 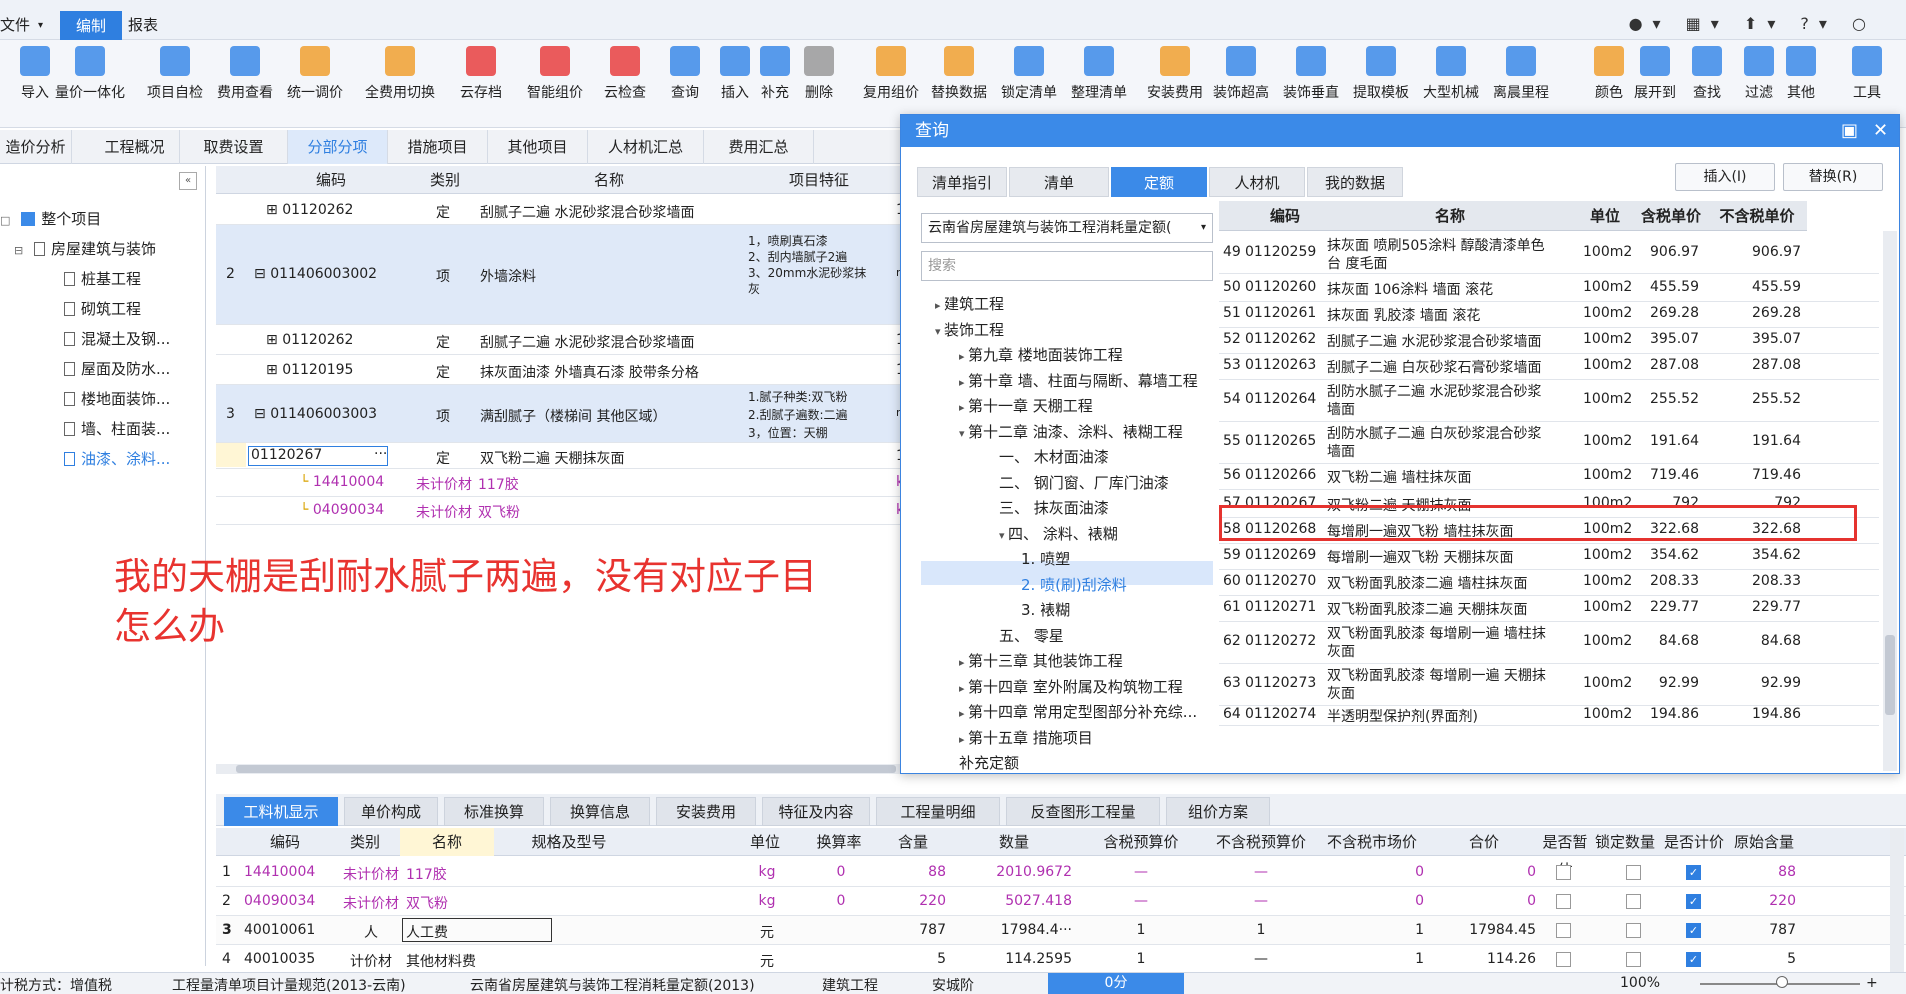 What do you see at coordinates (318, 456) in the screenshot?
I see `code-input: 01120267` at bounding box center [318, 456].